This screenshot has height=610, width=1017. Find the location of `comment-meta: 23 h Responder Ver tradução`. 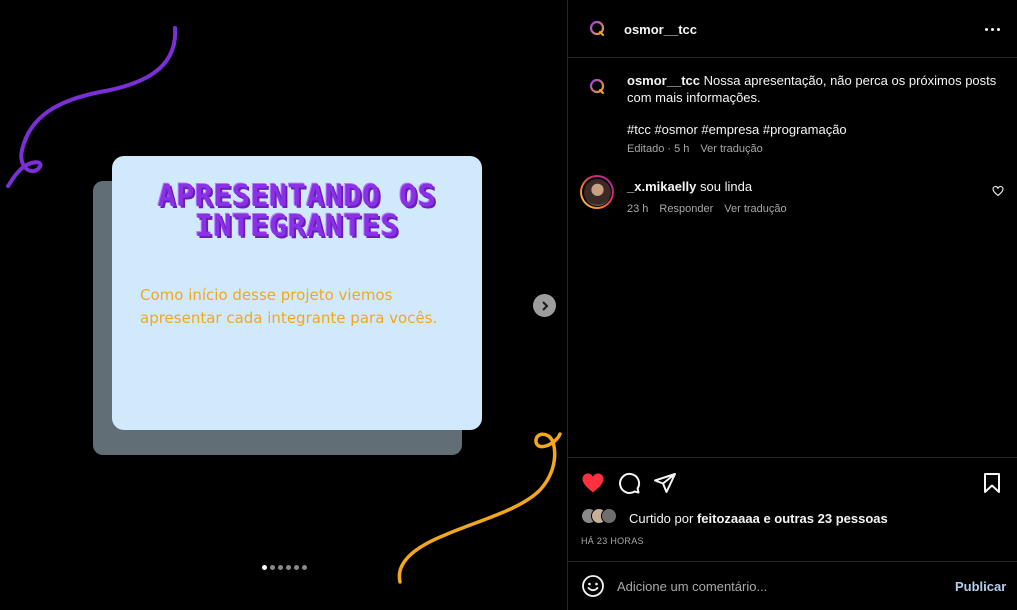

comment-meta: 23 h Responder Ver tradução is located at coordinates (707, 209).